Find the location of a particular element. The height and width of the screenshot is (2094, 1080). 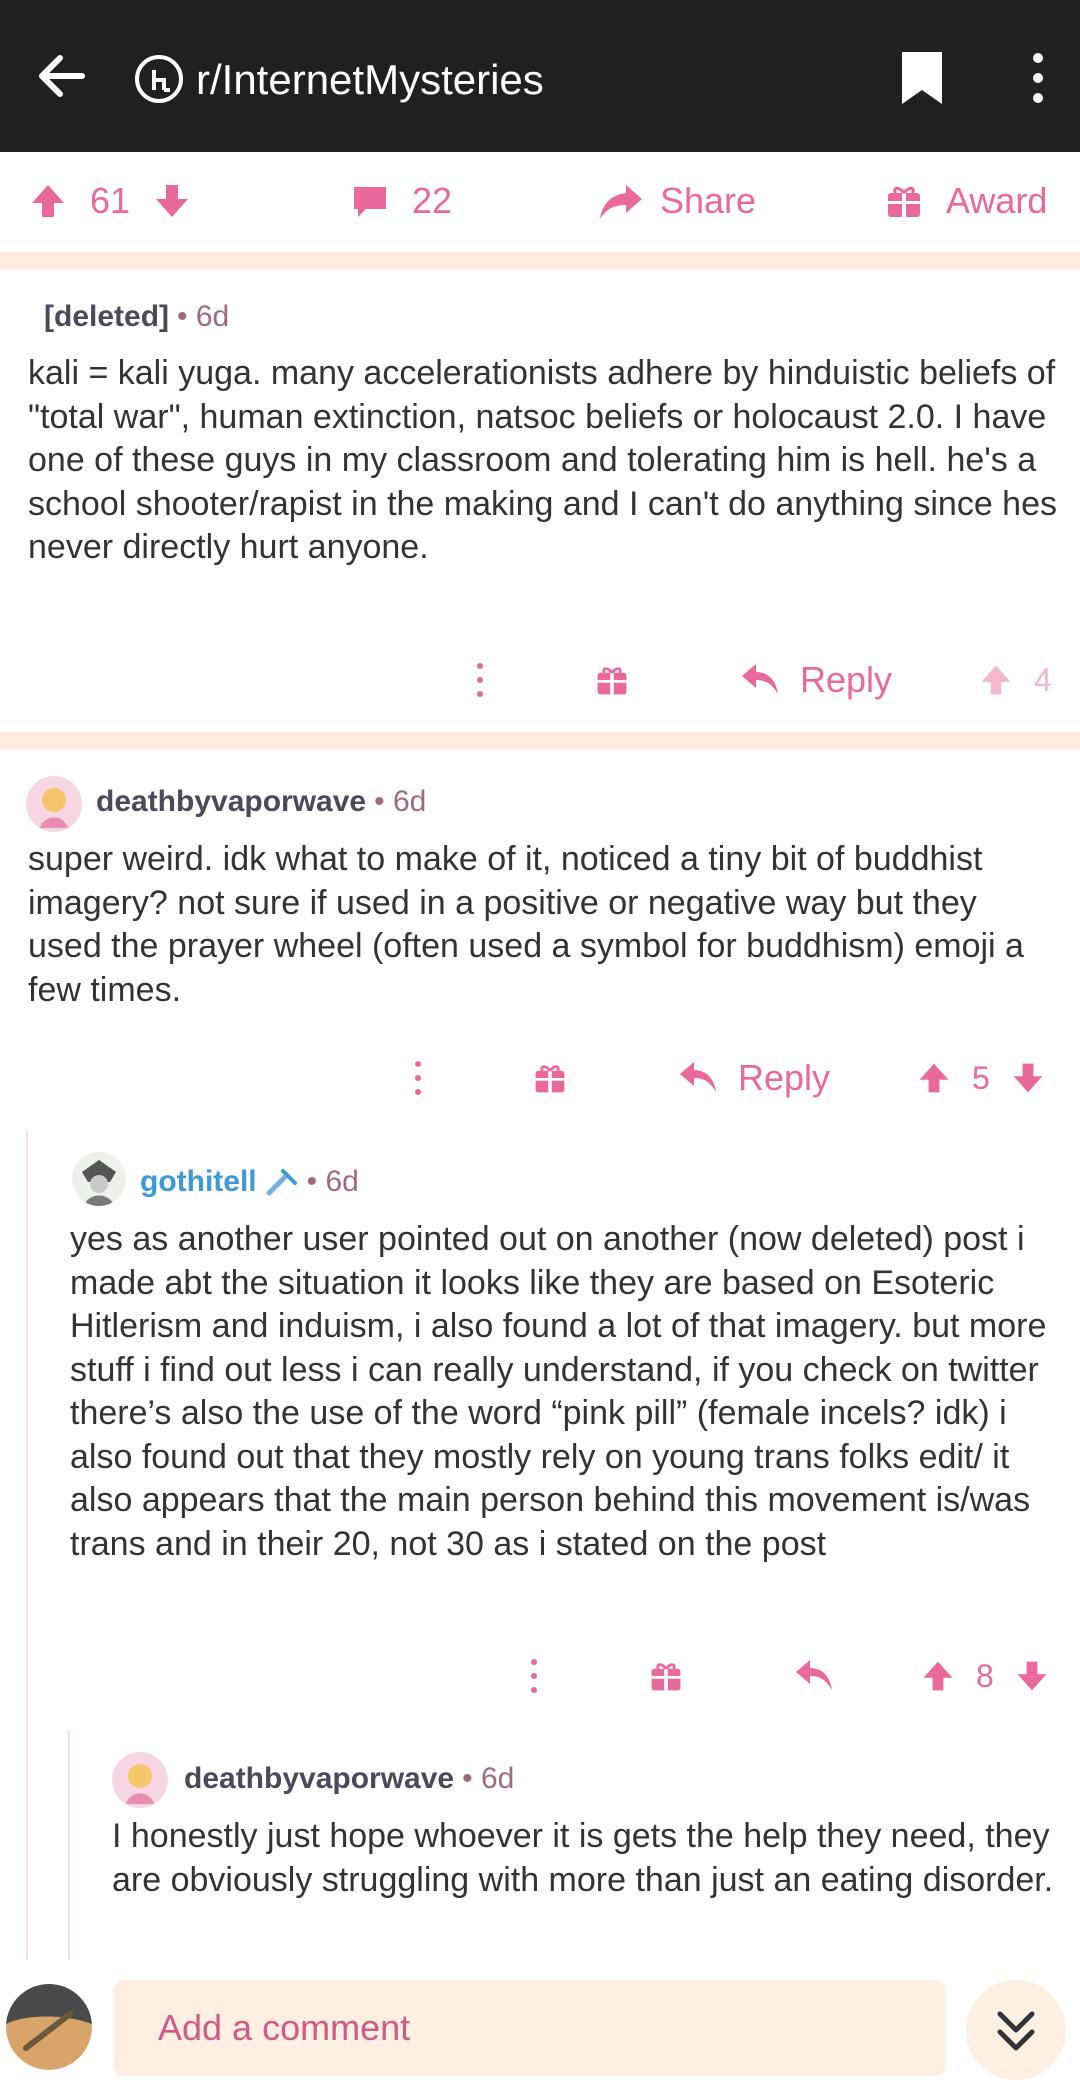

share-button: Share is located at coordinates (677, 201).